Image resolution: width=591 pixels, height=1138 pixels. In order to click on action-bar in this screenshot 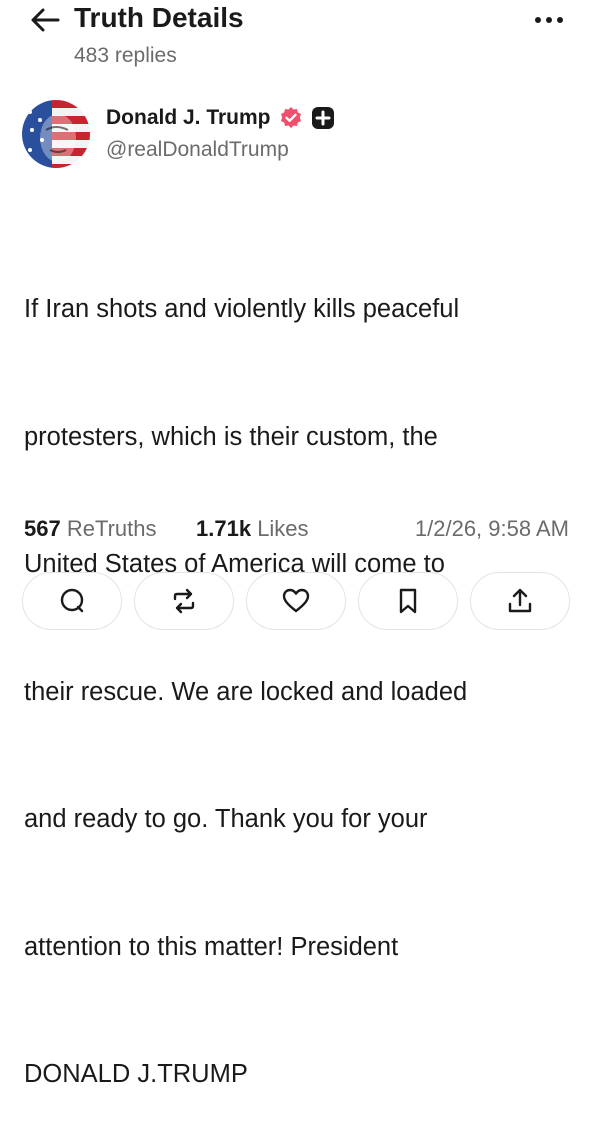, I will do `click(296, 601)`.